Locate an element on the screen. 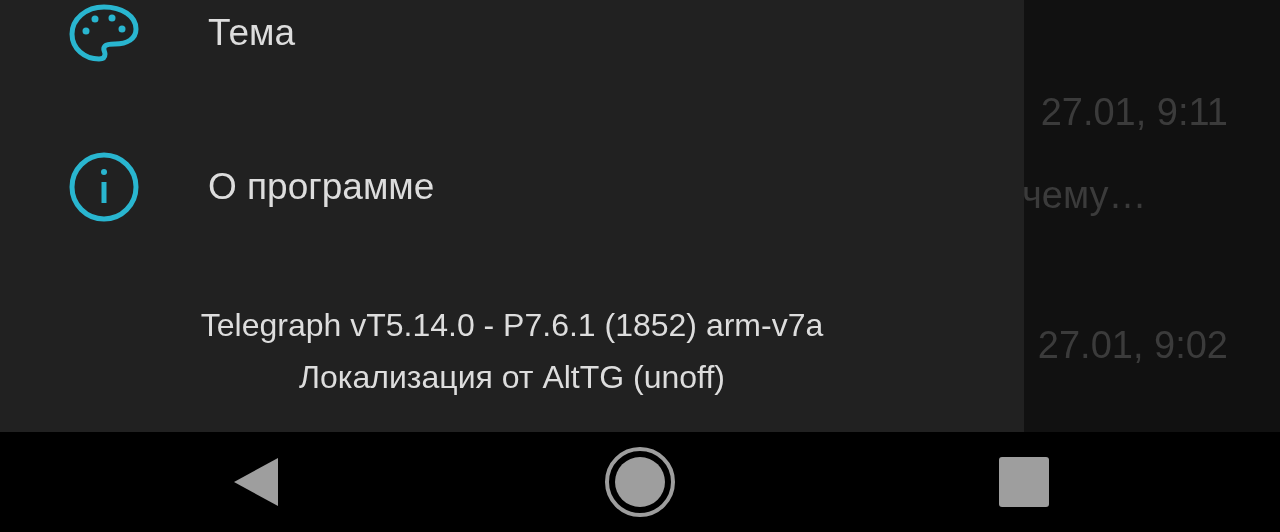 Image resolution: width=1280 pixels, height=532 pixels. back-icon is located at coordinates (256, 482).